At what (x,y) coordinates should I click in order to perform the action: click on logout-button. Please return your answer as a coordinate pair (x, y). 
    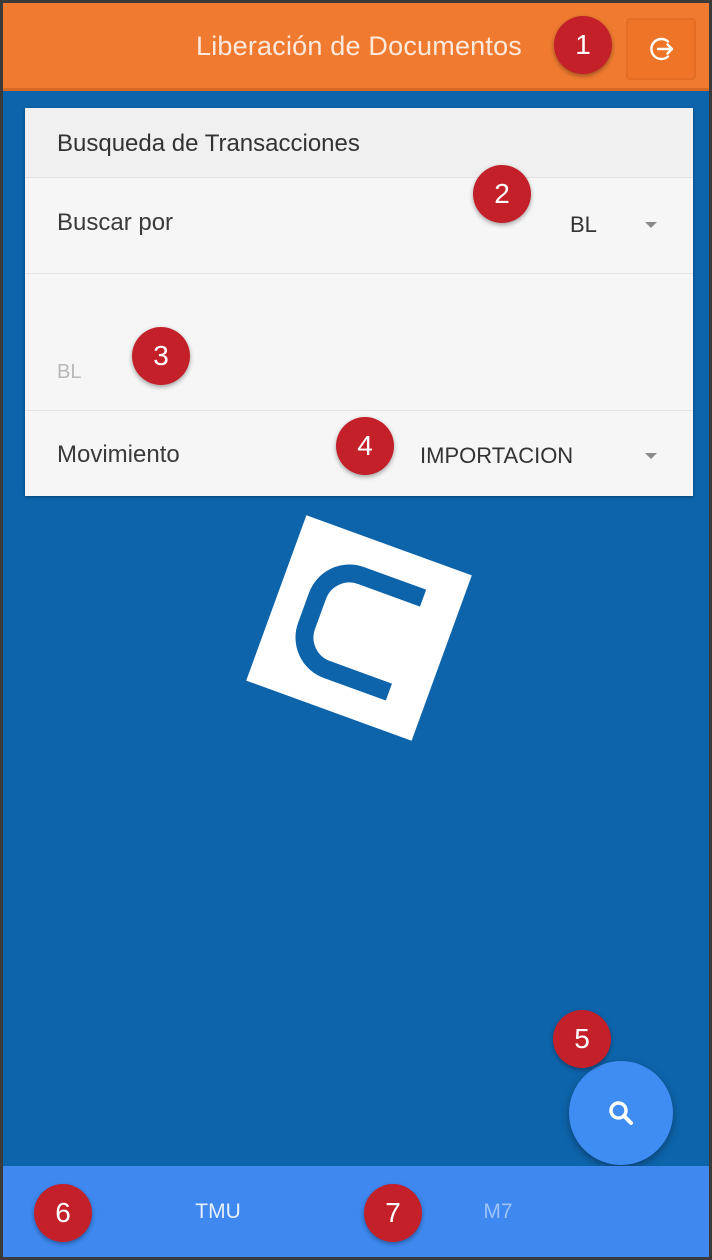
    Looking at the image, I should click on (661, 49).